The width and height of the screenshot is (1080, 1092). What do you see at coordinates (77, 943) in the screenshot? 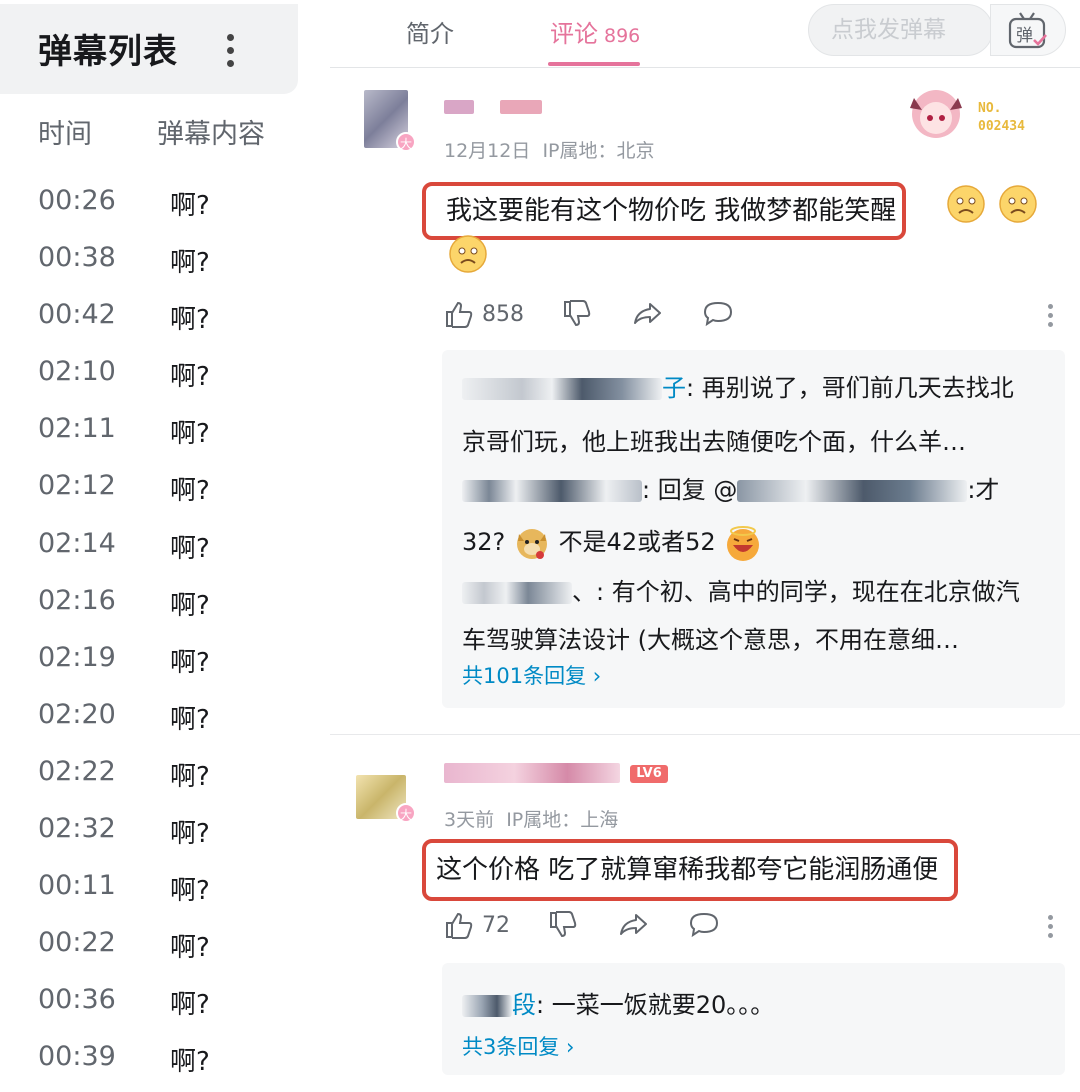
I see `danmaku-time: 00:22` at bounding box center [77, 943].